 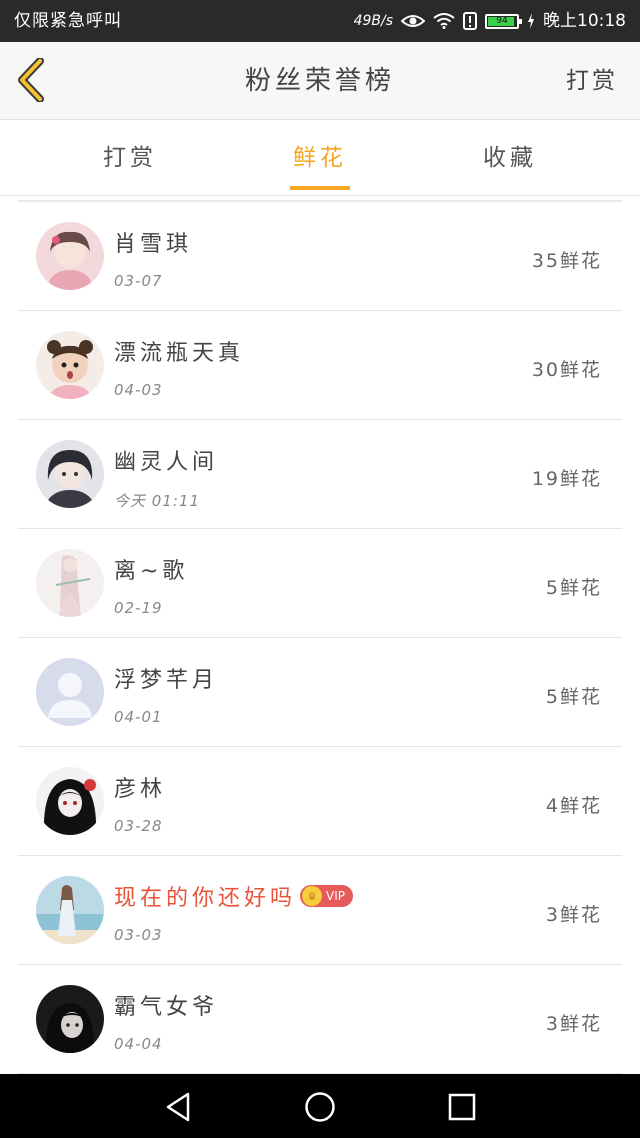 I want to click on nav-home-button, so click(x=320, y=1107).